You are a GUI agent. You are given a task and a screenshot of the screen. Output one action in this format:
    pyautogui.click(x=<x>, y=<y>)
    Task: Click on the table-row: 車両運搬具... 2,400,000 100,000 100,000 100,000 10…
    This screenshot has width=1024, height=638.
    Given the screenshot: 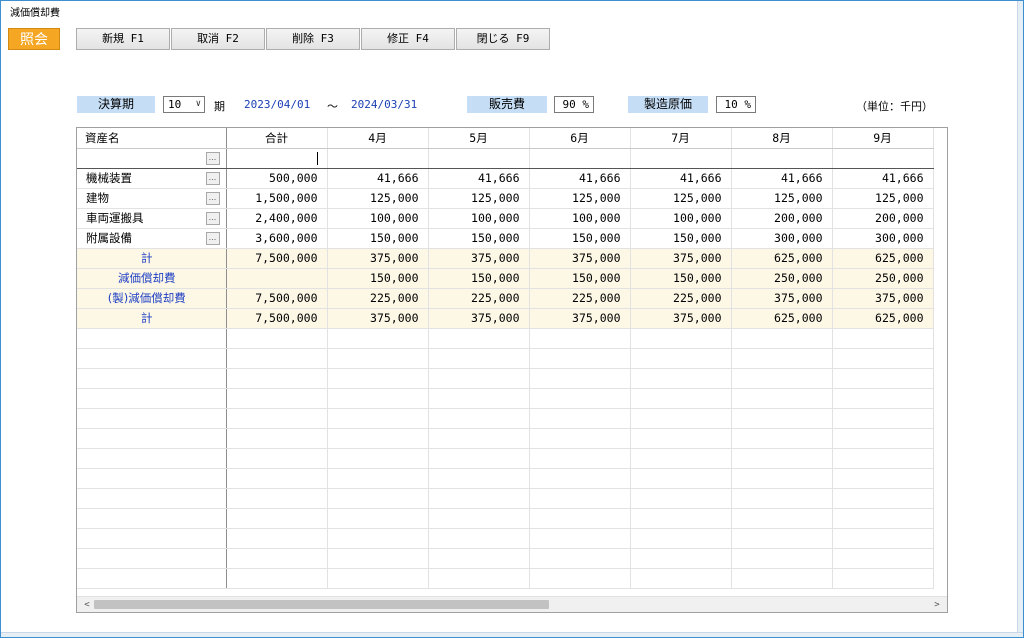 What is the action you would take?
    pyautogui.click(x=505, y=218)
    